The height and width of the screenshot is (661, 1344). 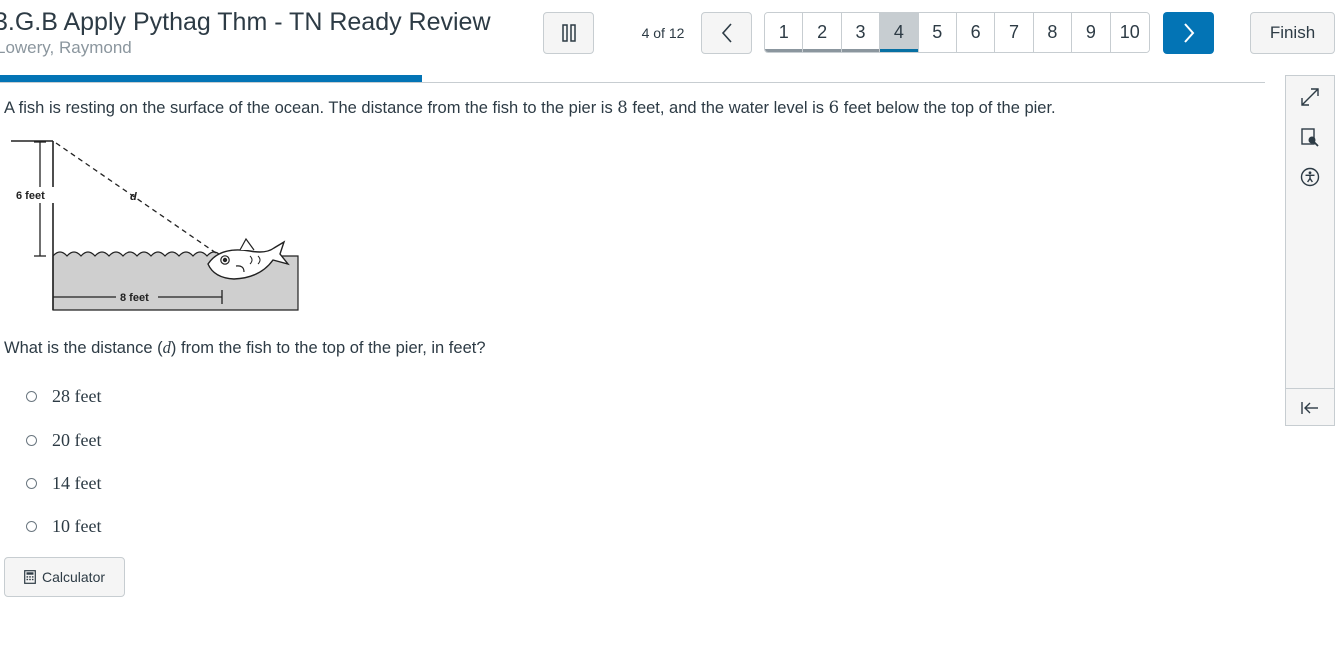 I want to click on page-button-5: 5, so click(x=937, y=32).